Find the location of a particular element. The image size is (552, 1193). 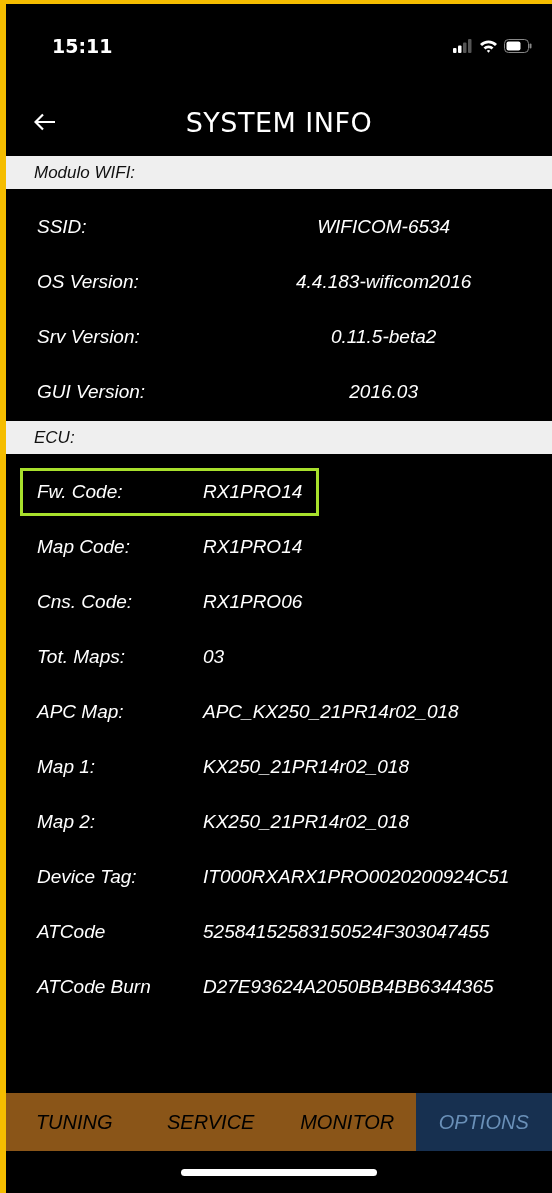

status-time: 15:11 is located at coordinates (82, 46).